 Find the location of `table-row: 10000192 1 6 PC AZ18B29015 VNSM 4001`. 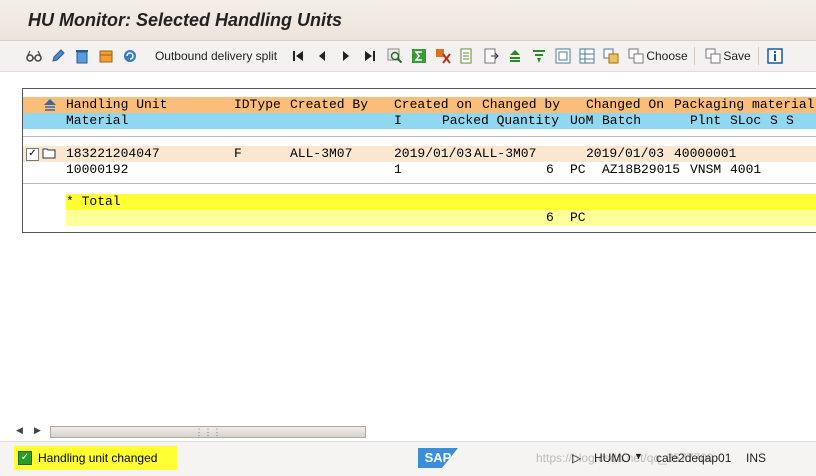

table-row: 10000192 1 6 PC AZ18B29015 VNSM 4001 is located at coordinates (419, 170).